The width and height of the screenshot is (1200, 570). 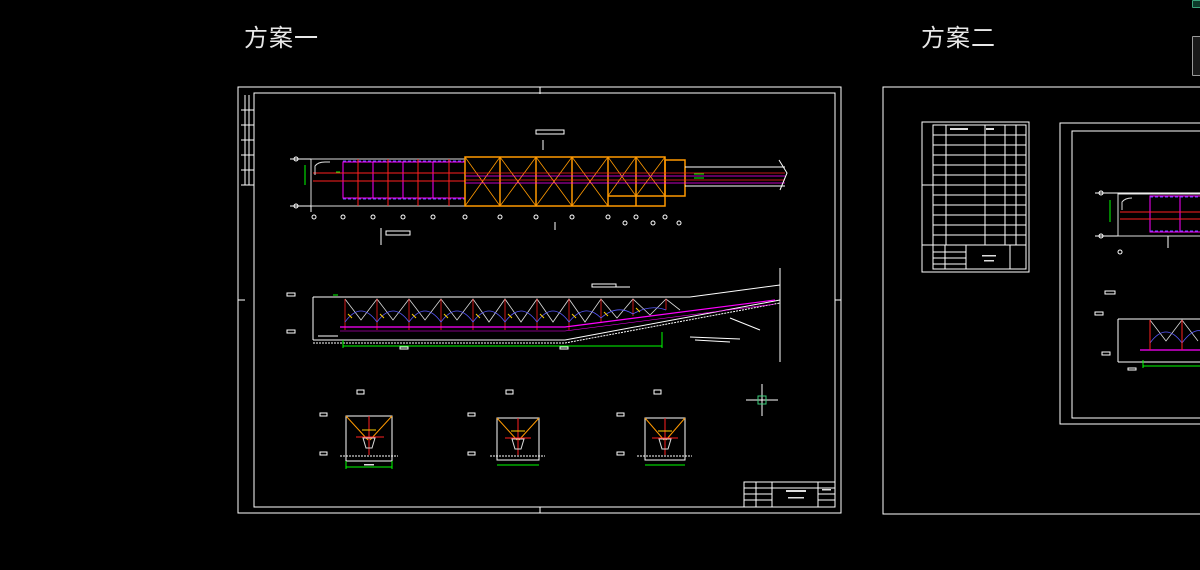 I want to click on sheet-2-drawing-inner, so click(x=1135, y=274).